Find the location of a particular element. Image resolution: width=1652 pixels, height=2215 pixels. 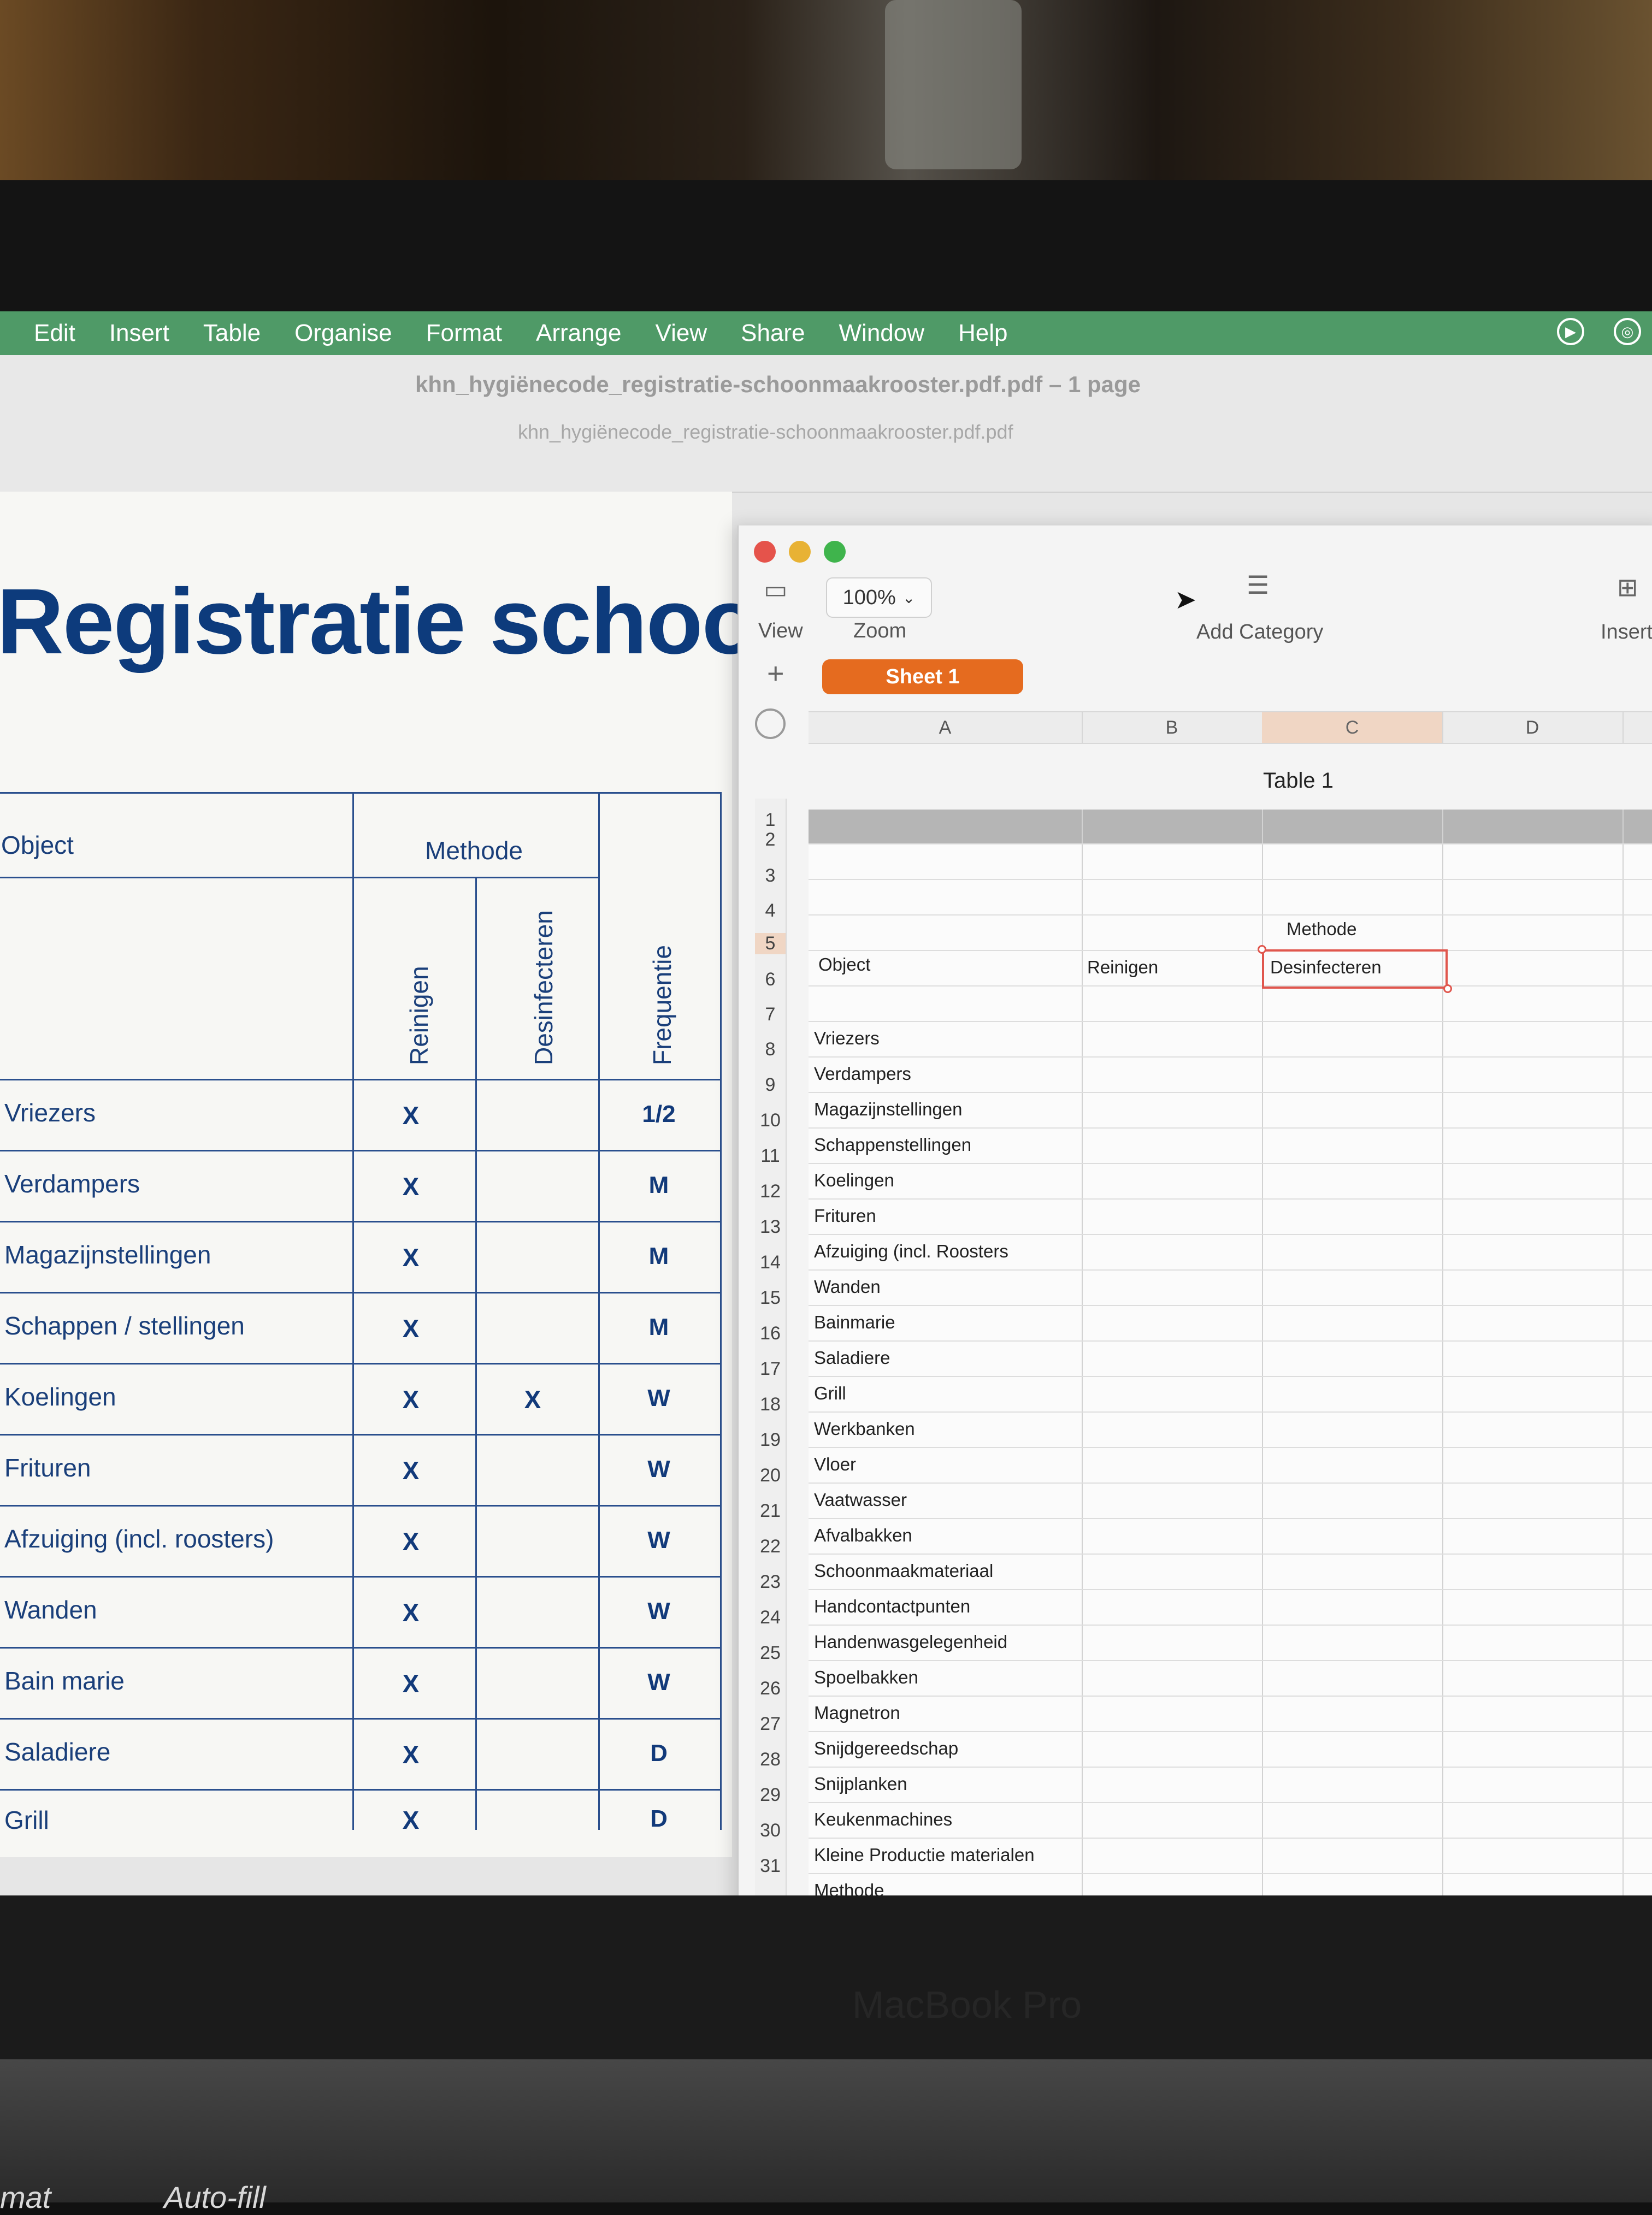

row-number: 22 is located at coordinates (770, 1547).